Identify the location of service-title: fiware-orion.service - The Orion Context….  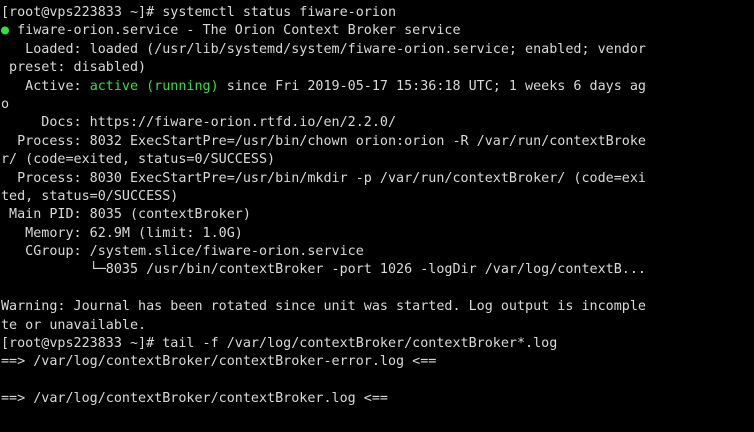
(235, 31).